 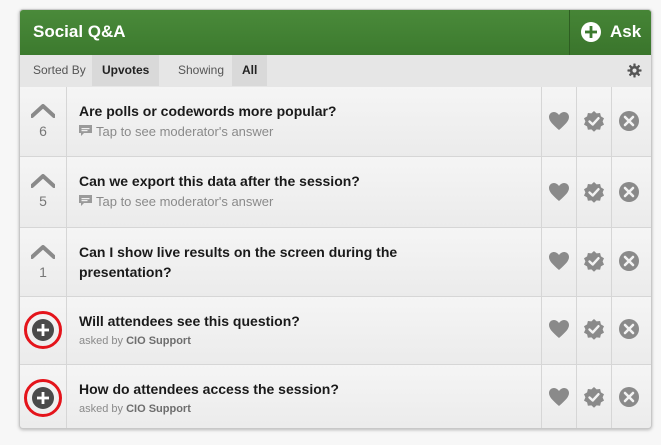 I want to click on sorted-by-label: Sorted By, so click(x=59, y=70).